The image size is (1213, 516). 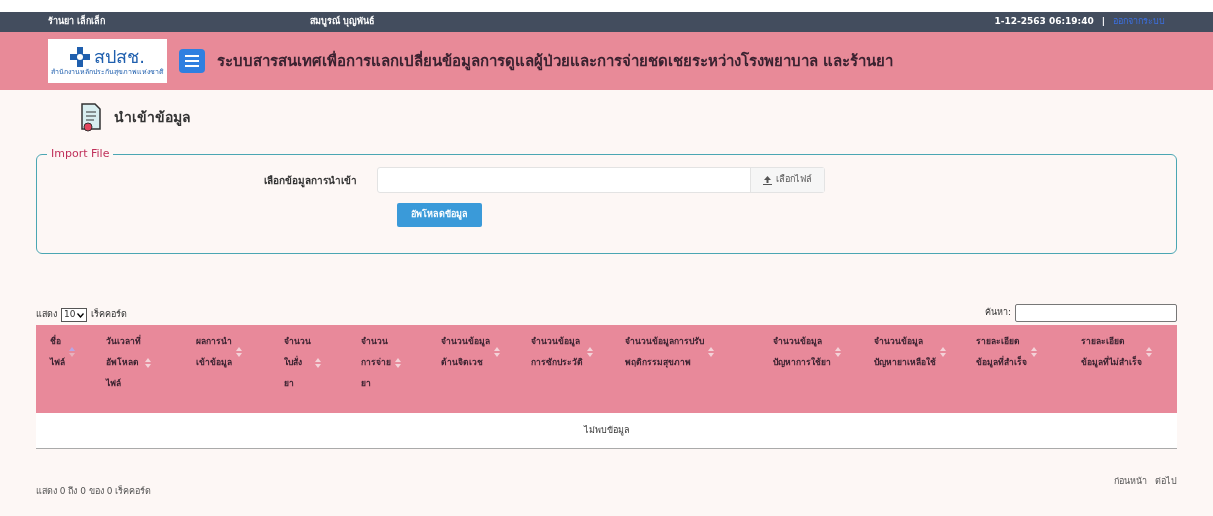 What do you see at coordinates (375, 362) in the screenshot?
I see `column-title: การจ่าย` at bounding box center [375, 362].